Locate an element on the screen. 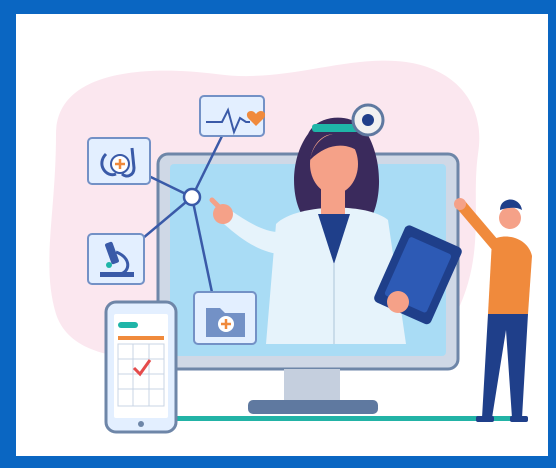  stethoscope-icon is located at coordinates (119, 161).